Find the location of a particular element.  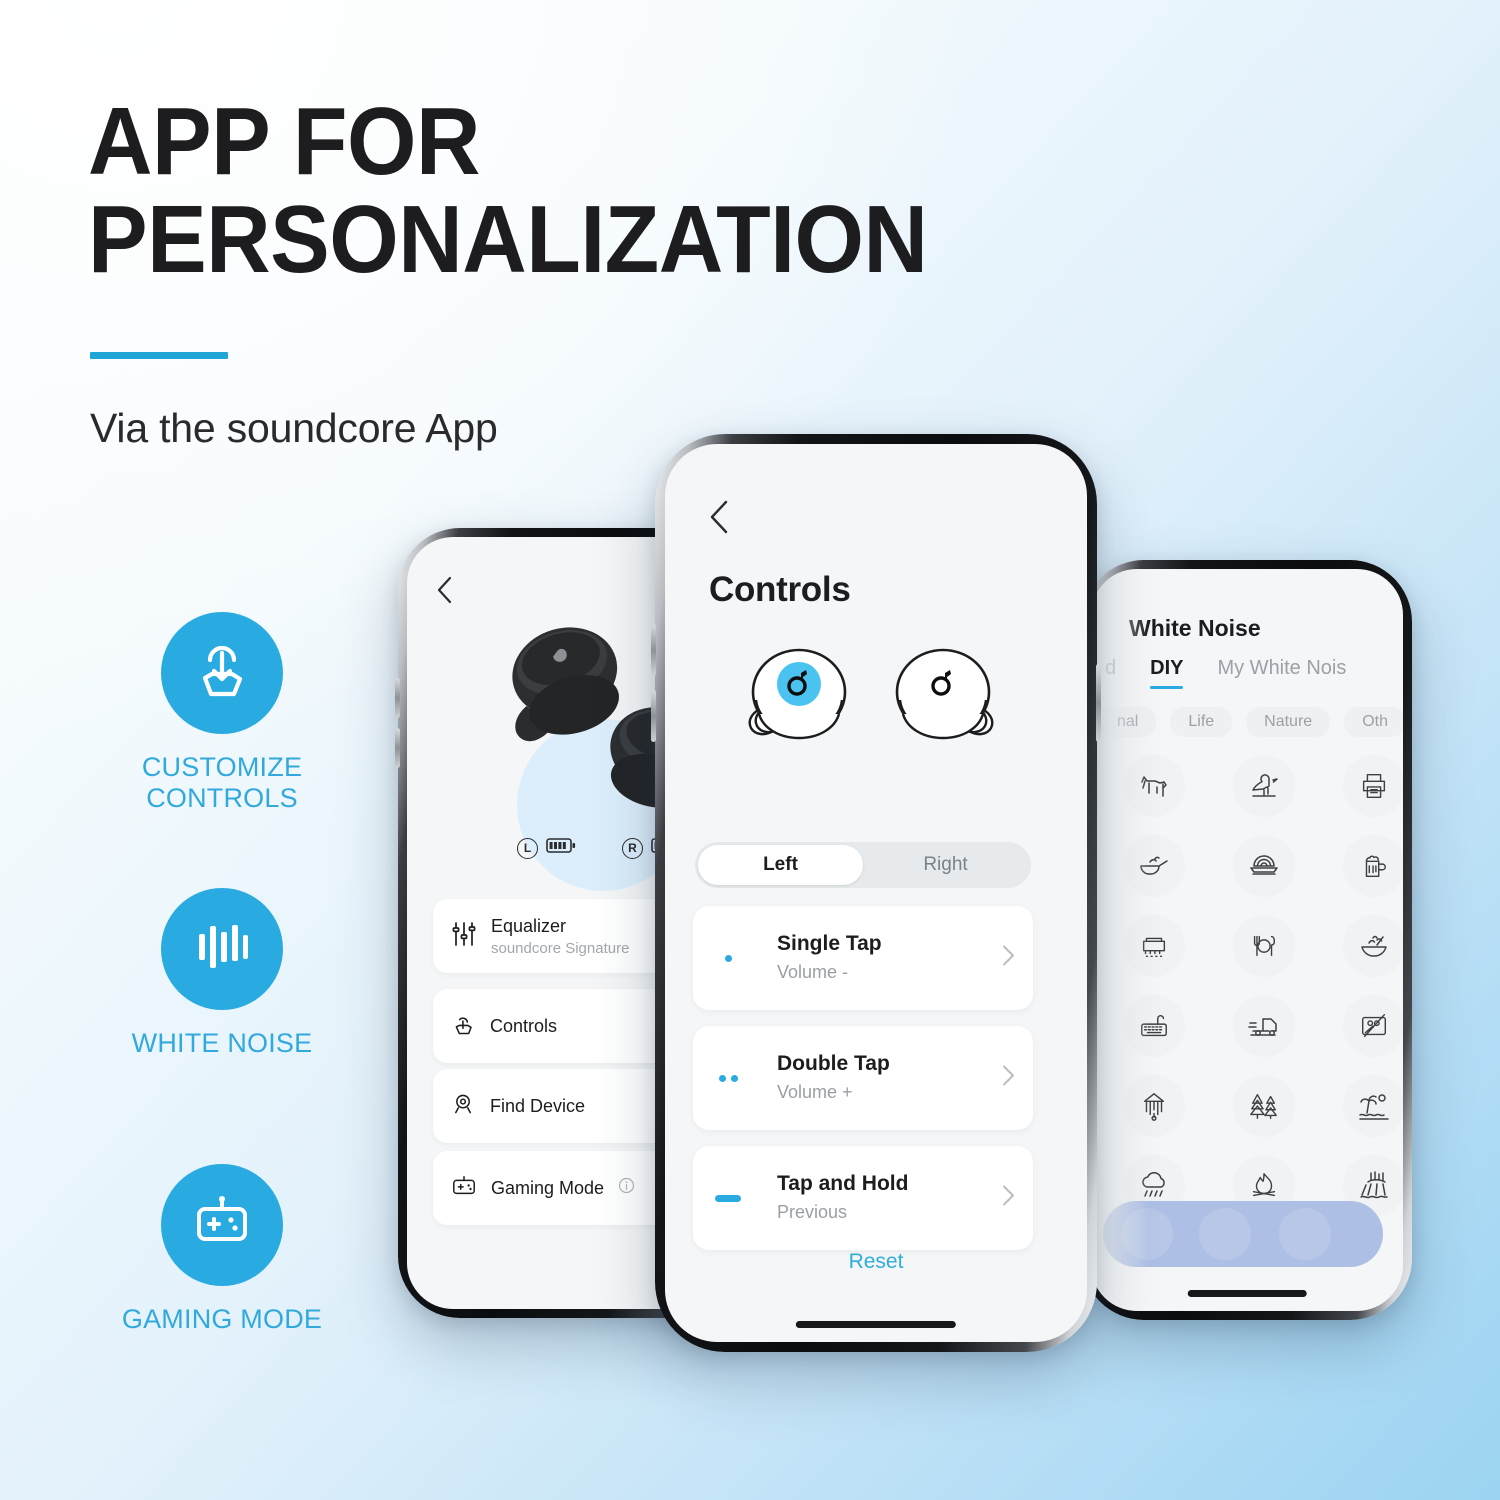

tab-sound: d is located at coordinates (1110, 668).